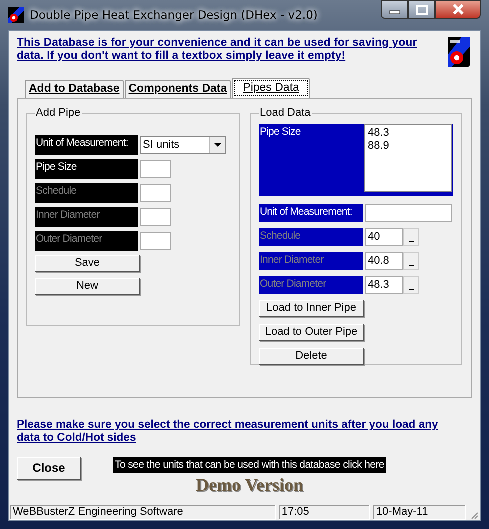 Image resolution: width=489 pixels, height=529 pixels. I want to click on list-item: 88.9, so click(408, 146).